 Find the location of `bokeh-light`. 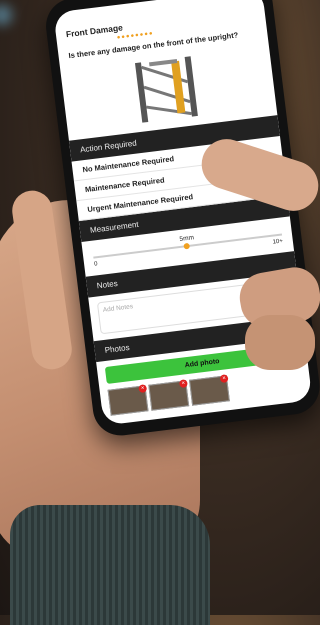

bokeh-light is located at coordinates (6, 15).